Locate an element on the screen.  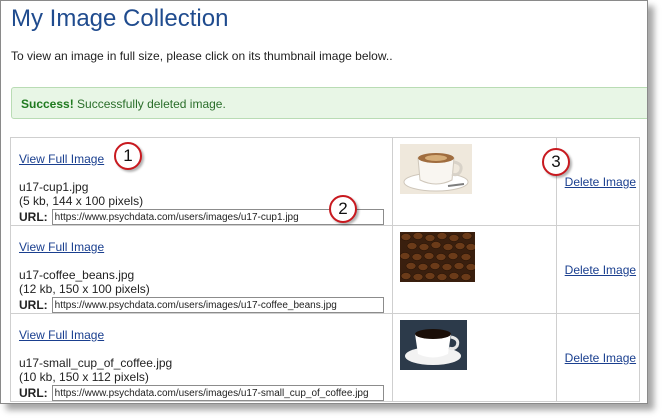
cup-of-coffee-thumbnail is located at coordinates (435, 169).